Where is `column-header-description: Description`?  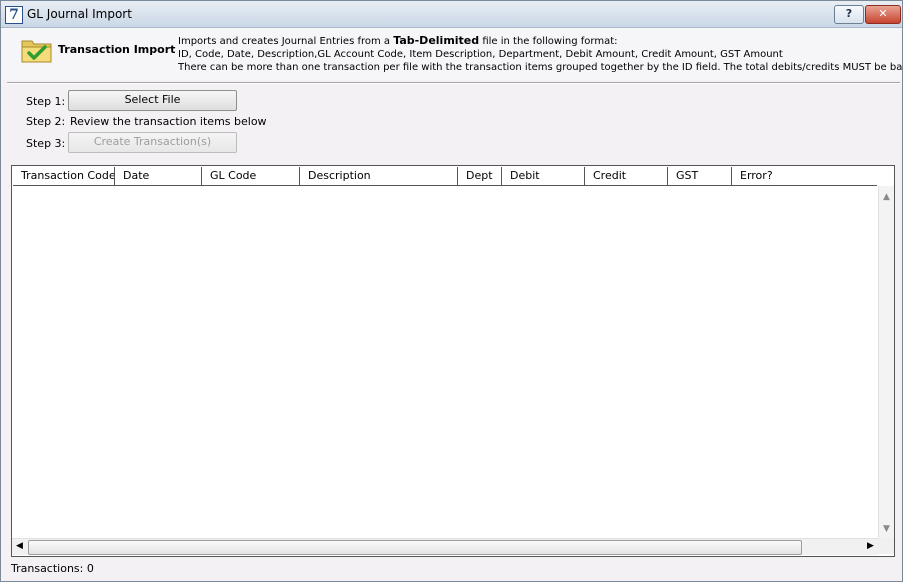
column-header-description: Description is located at coordinates (379, 176).